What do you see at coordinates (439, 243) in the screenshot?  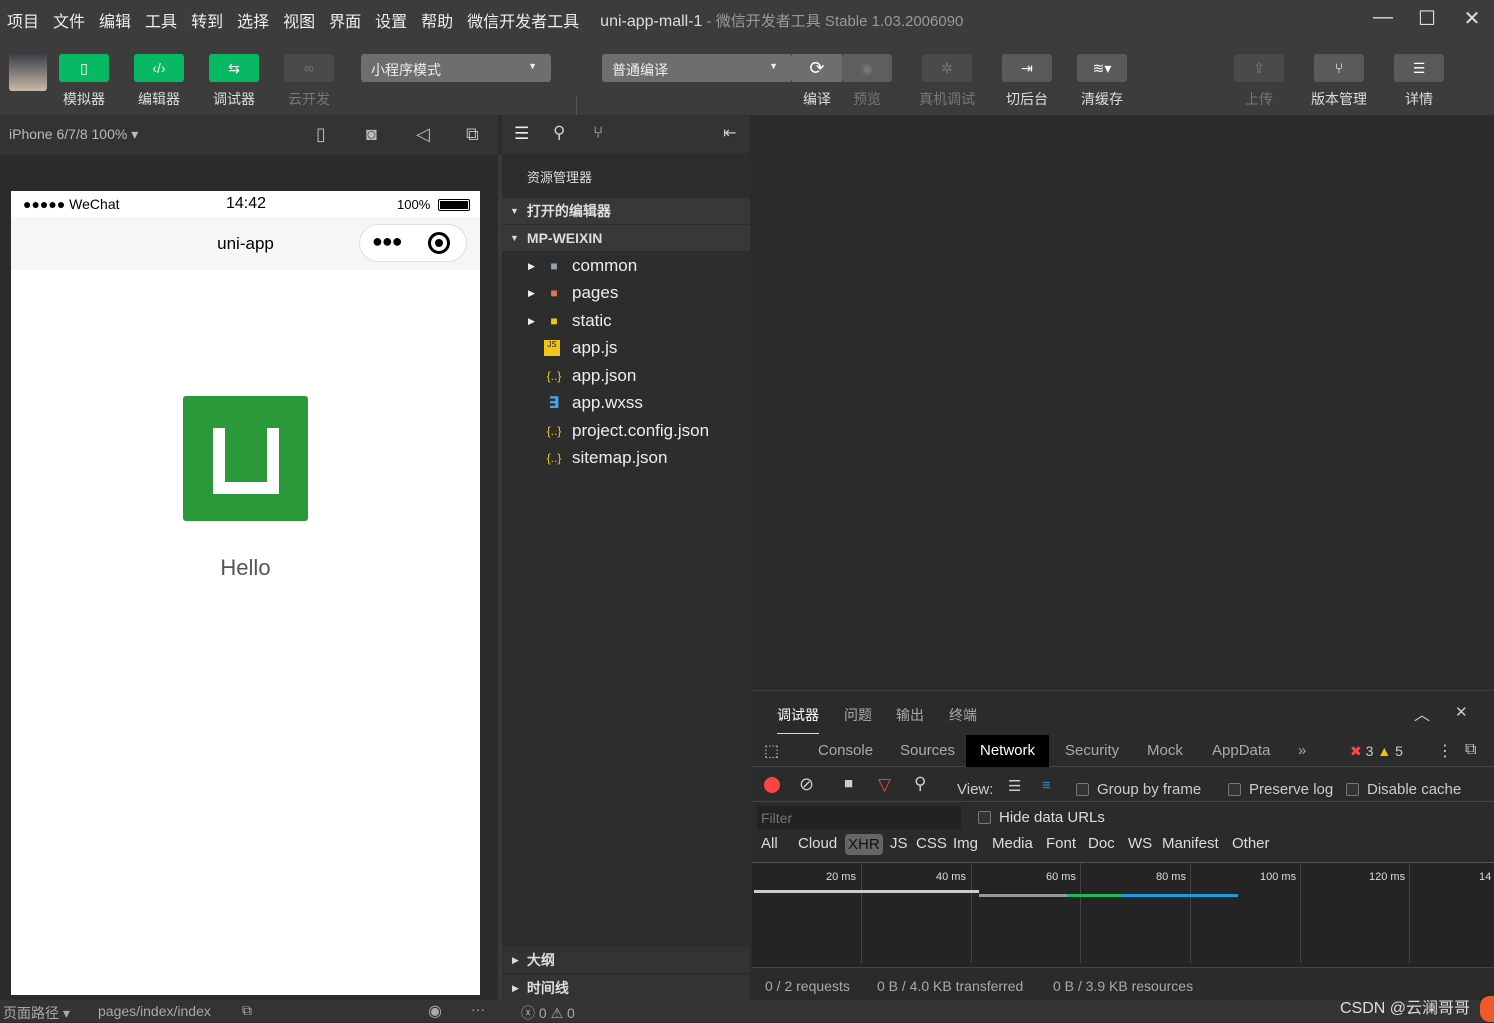 I see `close-mini-icon` at bounding box center [439, 243].